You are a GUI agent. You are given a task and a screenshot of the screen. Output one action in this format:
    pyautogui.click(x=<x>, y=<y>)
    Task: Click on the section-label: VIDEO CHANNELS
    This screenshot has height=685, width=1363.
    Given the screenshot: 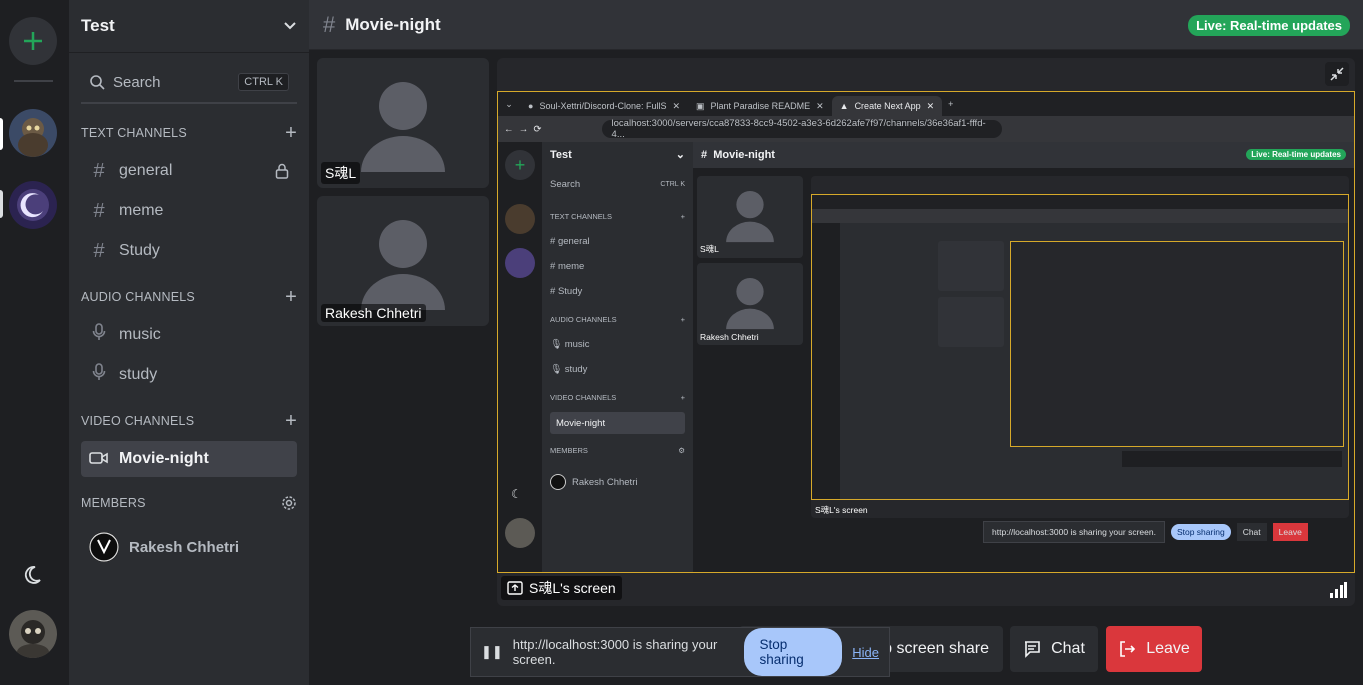 What is the action you would take?
    pyautogui.click(x=138, y=421)
    